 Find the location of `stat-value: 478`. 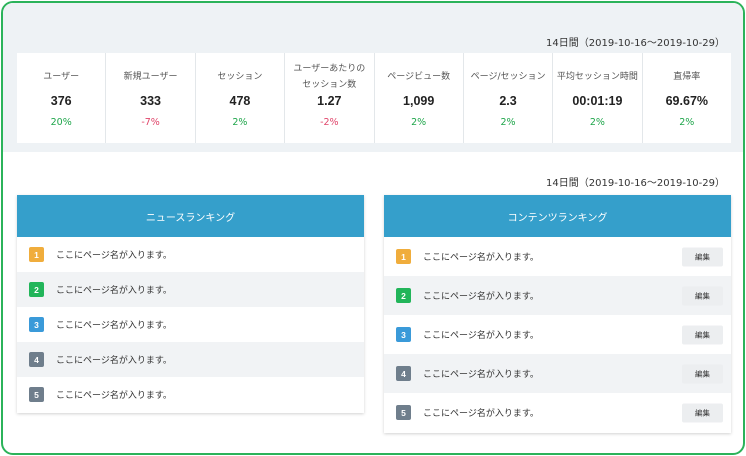

stat-value: 478 is located at coordinates (240, 101).